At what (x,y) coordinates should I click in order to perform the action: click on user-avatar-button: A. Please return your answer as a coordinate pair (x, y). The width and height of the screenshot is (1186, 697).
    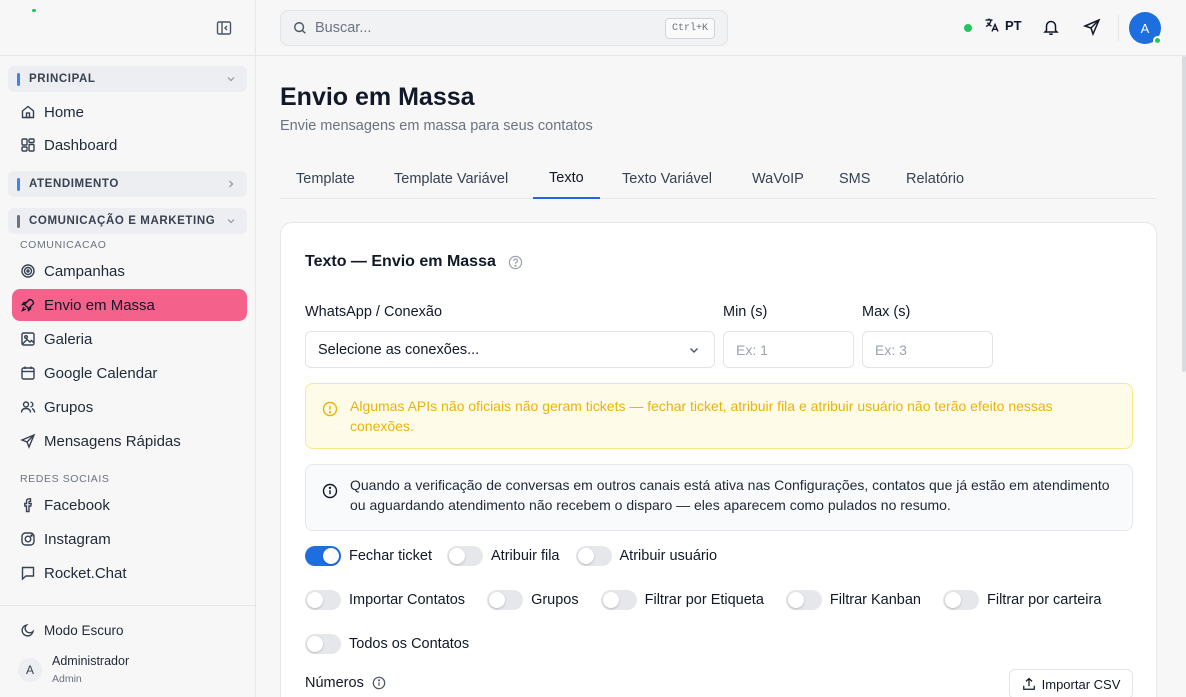
    Looking at the image, I should click on (1145, 28).